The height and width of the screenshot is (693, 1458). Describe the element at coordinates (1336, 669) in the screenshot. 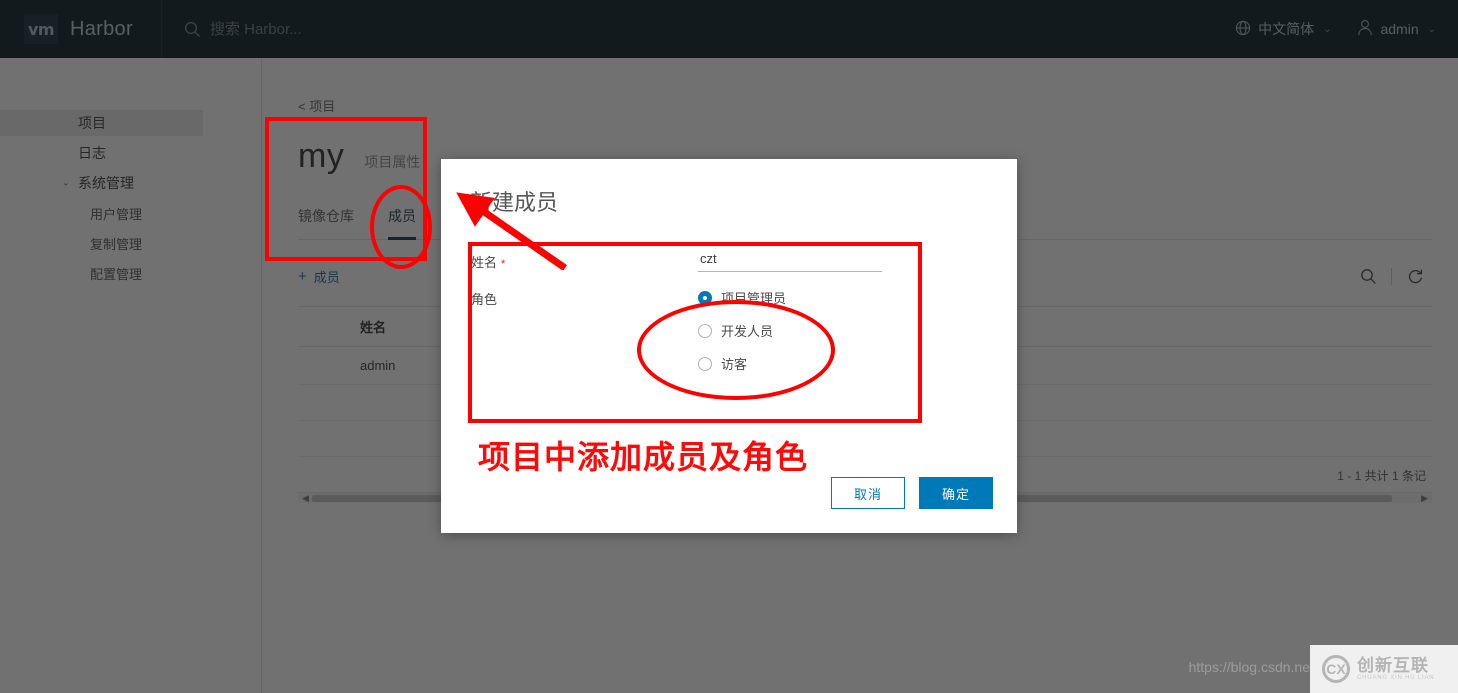

I see `logo-mark-icon: CX` at that location.